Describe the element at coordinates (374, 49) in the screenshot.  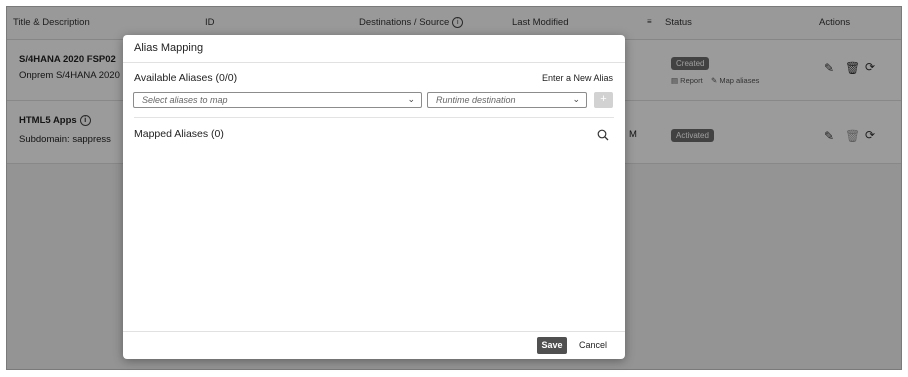
I see `dialog-header: Alias Mapping` at that location.